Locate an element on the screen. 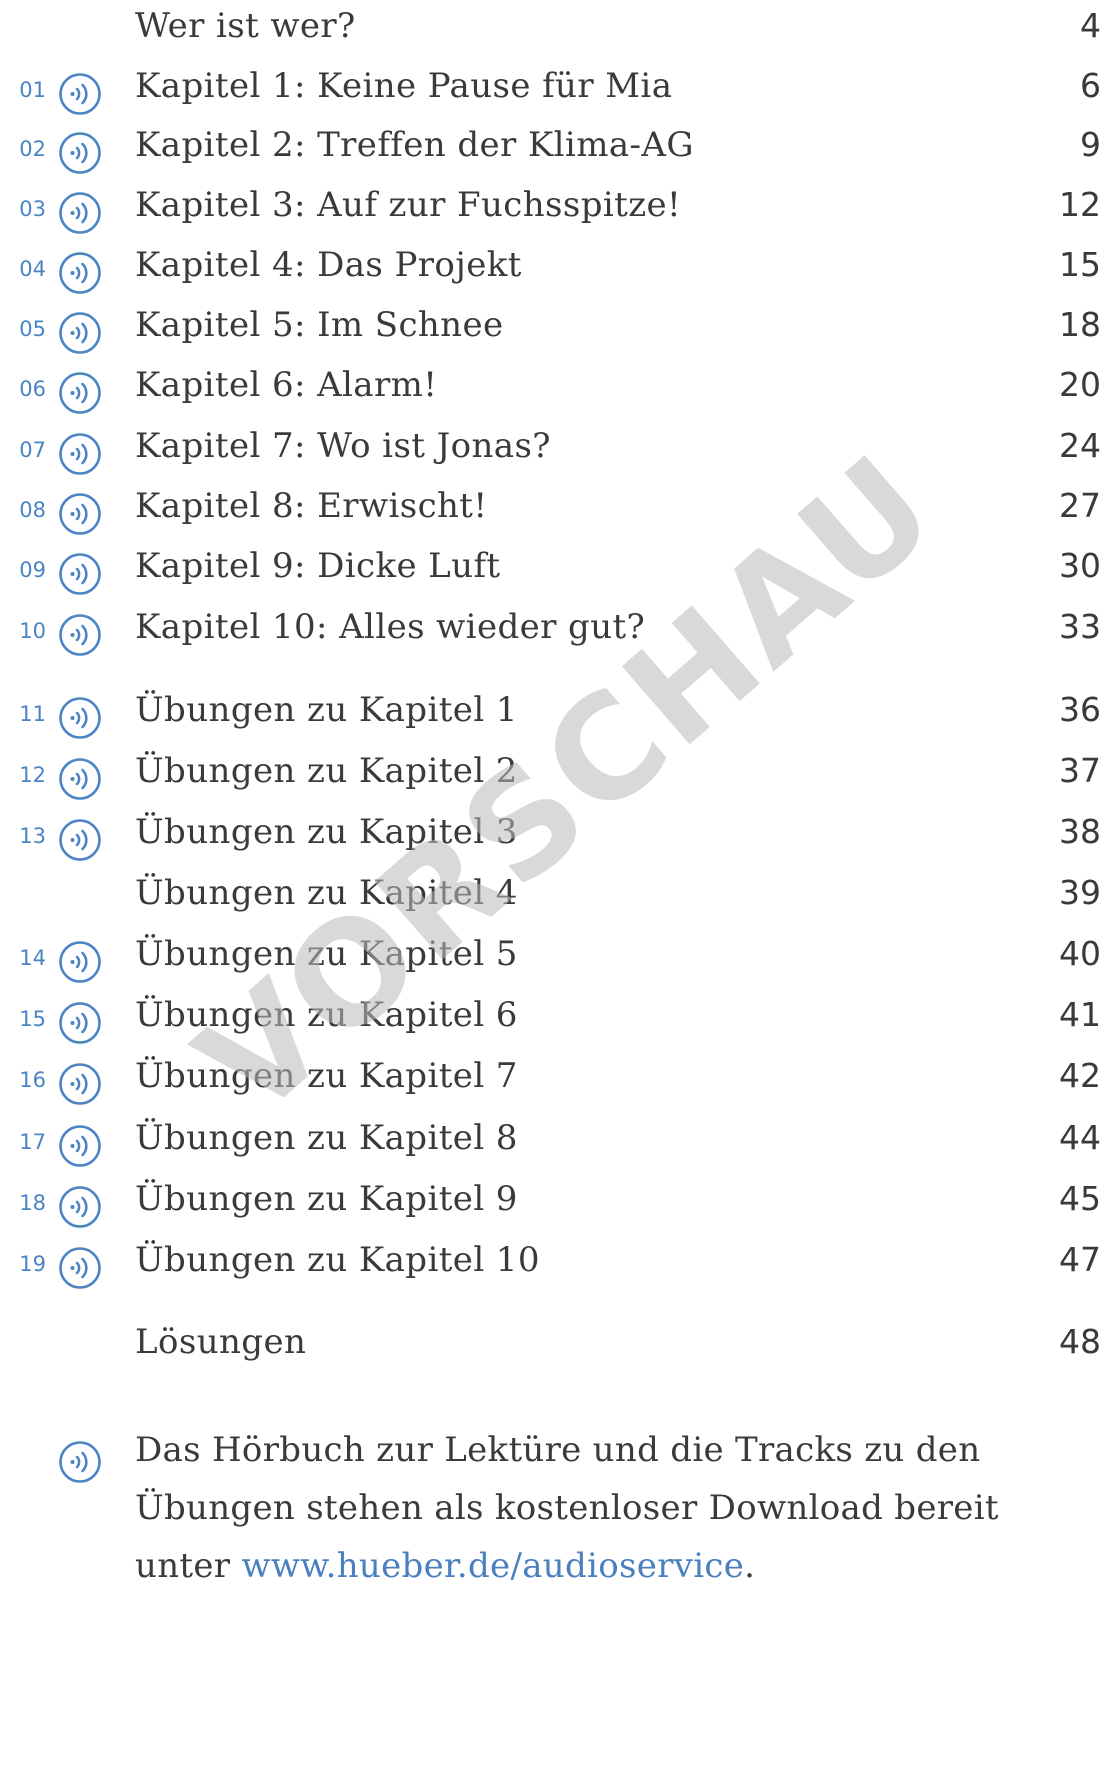 This screenshot has height=1773, width=1116. page-number: 30 is located at coordinates (1080, 565).